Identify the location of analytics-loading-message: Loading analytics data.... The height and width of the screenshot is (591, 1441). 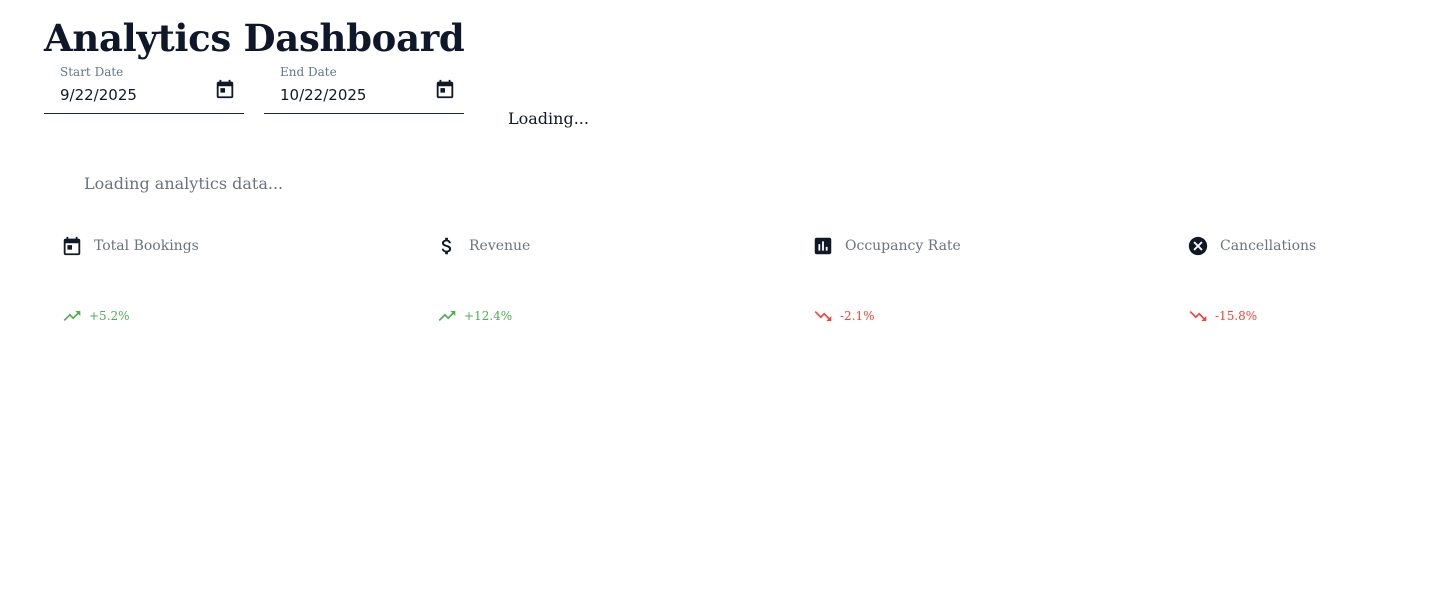
(184, 183).